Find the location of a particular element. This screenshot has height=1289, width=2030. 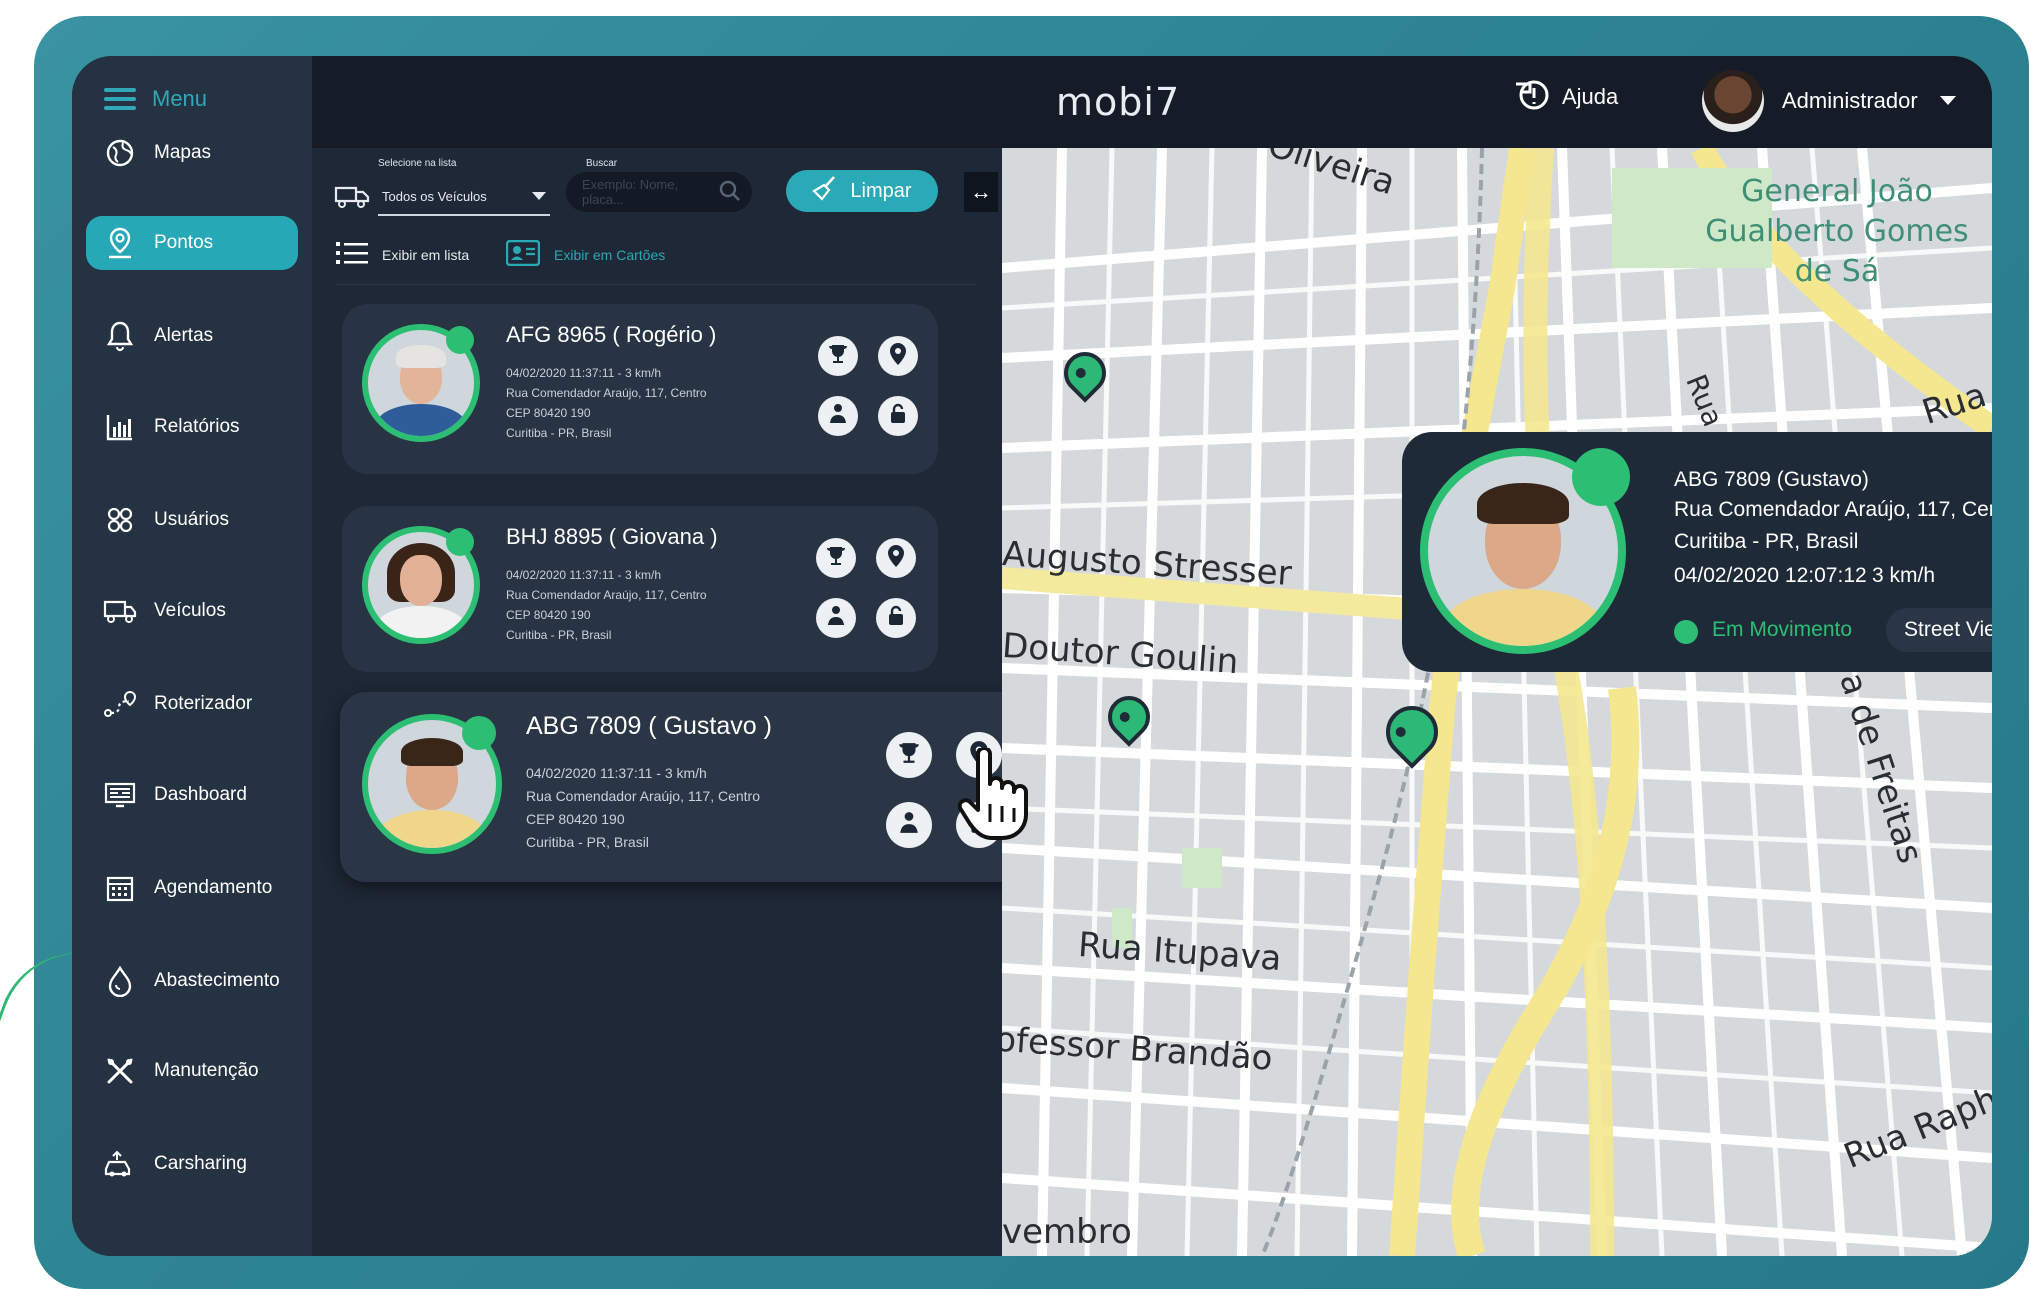

top-bar: mobi7 Ajuda Administrador is located at coordinates (1152, 102).